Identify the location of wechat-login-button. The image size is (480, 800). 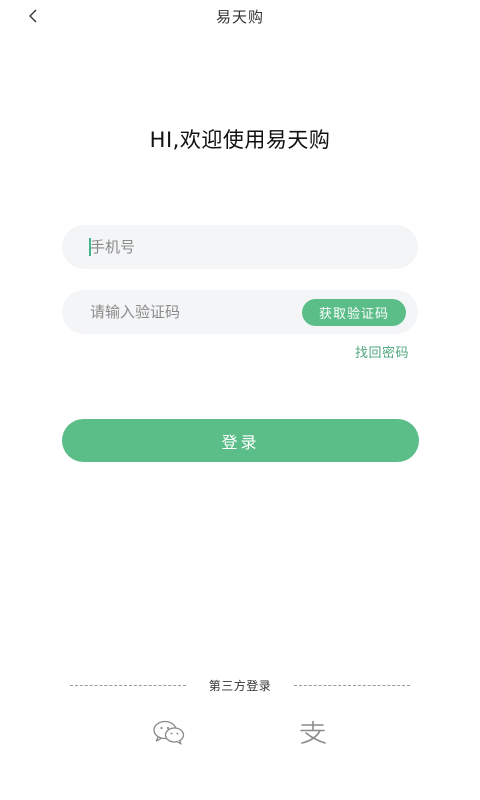
(169, 733).